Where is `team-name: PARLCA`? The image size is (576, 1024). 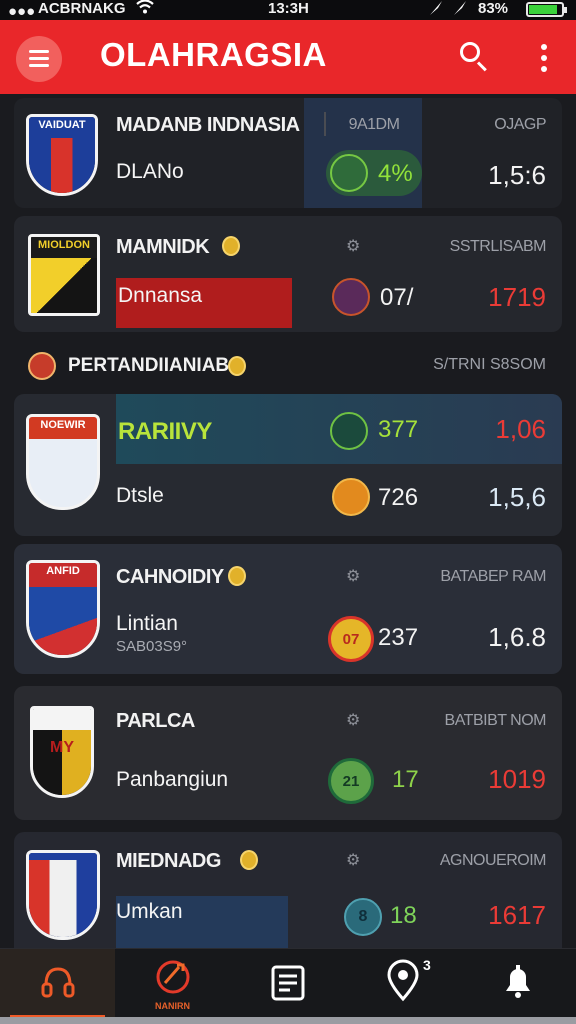 team-name: PARLCA is located at coordinates (155, 721).